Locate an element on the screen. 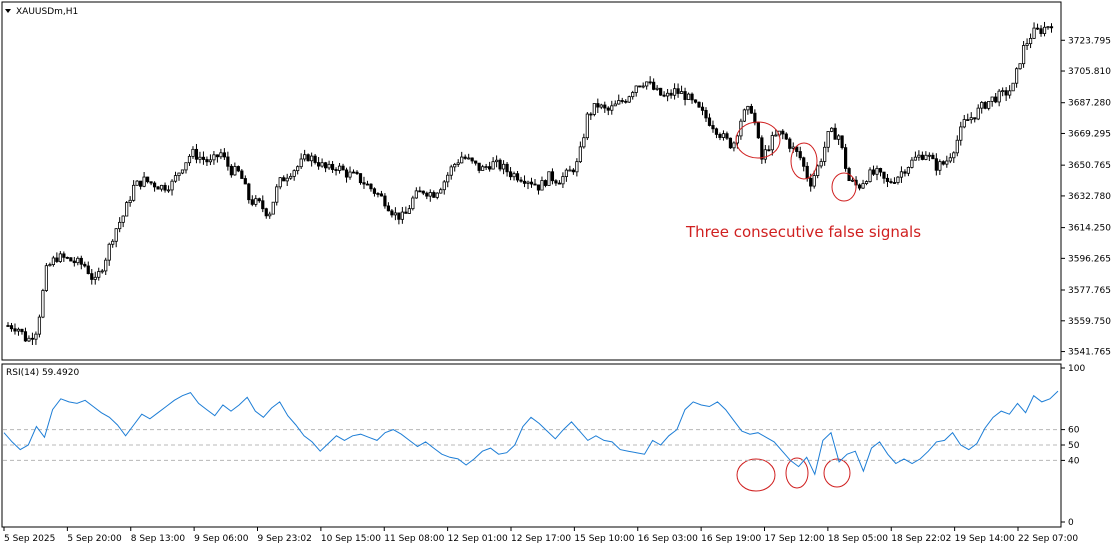  time-tick-label: 18 Sep 05:00 is located at coordinates (858, 539).